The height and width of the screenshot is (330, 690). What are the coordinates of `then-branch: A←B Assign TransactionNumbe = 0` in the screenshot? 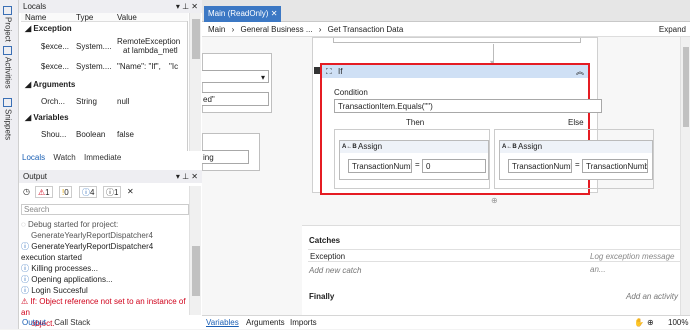 It's located at (412, 159).